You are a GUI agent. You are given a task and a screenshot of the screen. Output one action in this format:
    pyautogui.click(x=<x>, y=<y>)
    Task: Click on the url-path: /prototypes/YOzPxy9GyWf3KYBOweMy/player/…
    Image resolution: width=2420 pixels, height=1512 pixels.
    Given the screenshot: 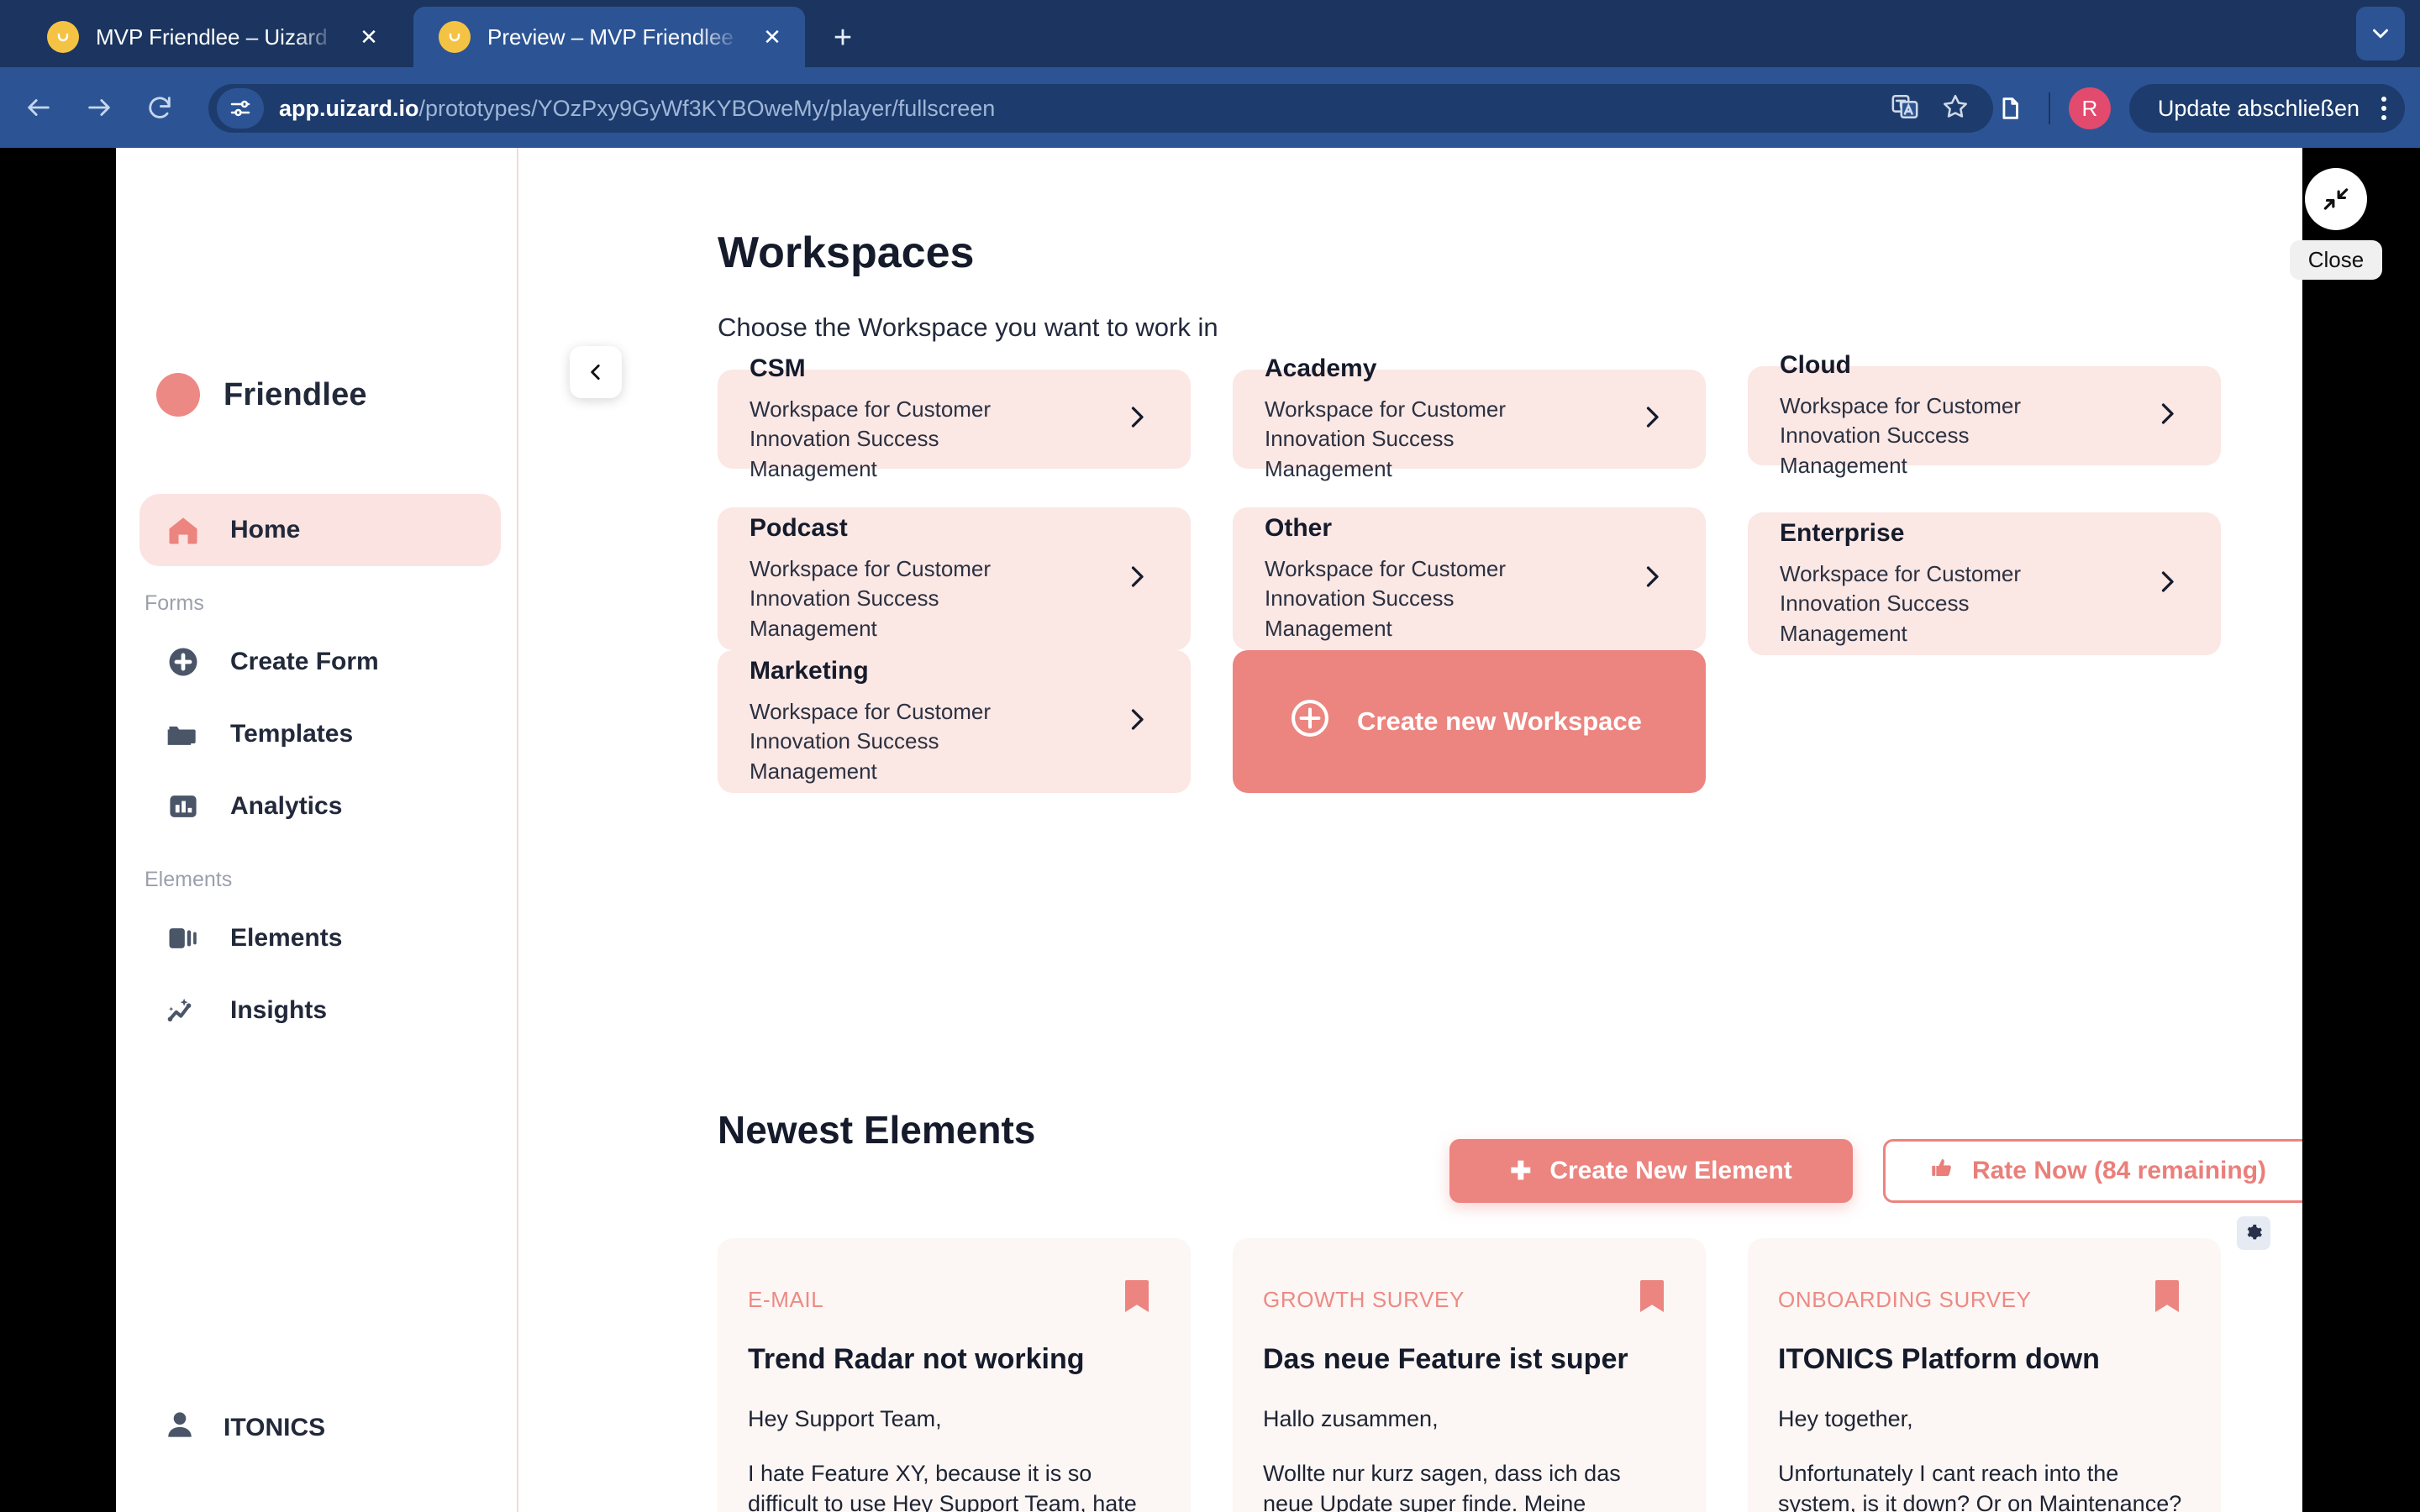 What is the action you would take?
    pyautogui.click(x=707, y=108)
    